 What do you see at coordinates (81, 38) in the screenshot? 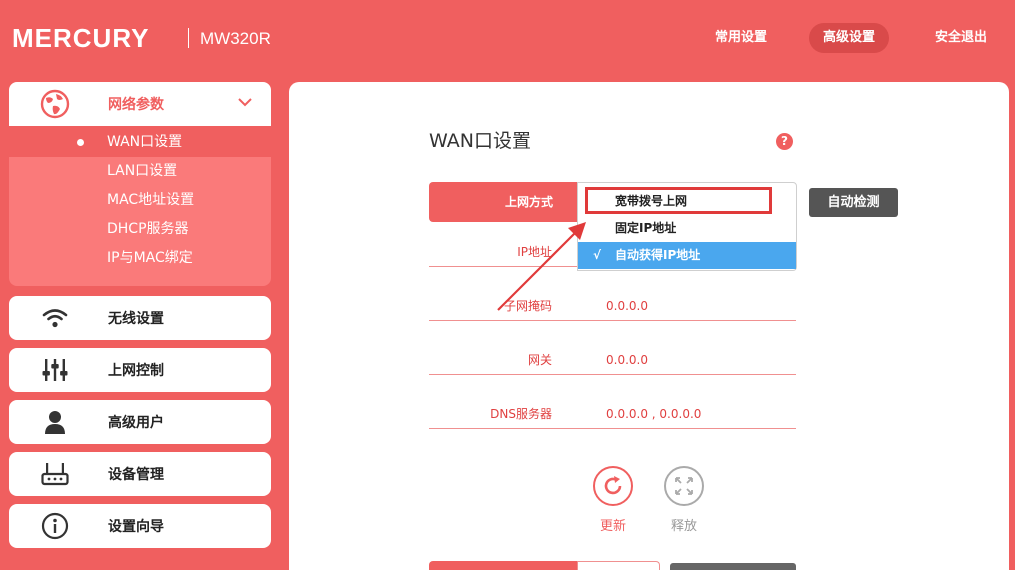
I see `brand-logo: MERCURY` at bounding box center [81, 38].